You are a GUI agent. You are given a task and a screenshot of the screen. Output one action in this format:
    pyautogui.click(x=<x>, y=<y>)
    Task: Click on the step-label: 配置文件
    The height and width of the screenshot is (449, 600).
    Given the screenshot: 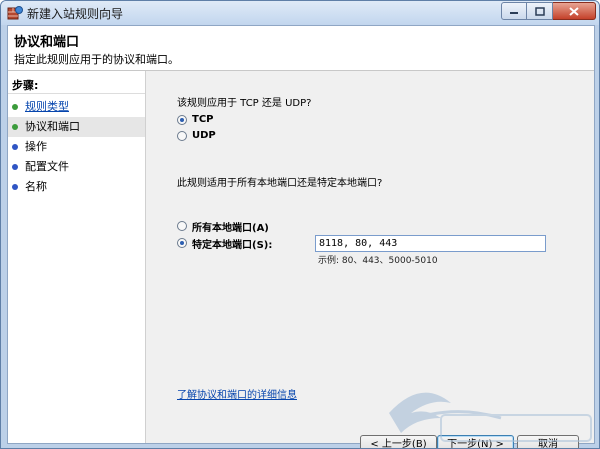 What is the action you would take?
    pyautogui.click(x=47, y=166)
    